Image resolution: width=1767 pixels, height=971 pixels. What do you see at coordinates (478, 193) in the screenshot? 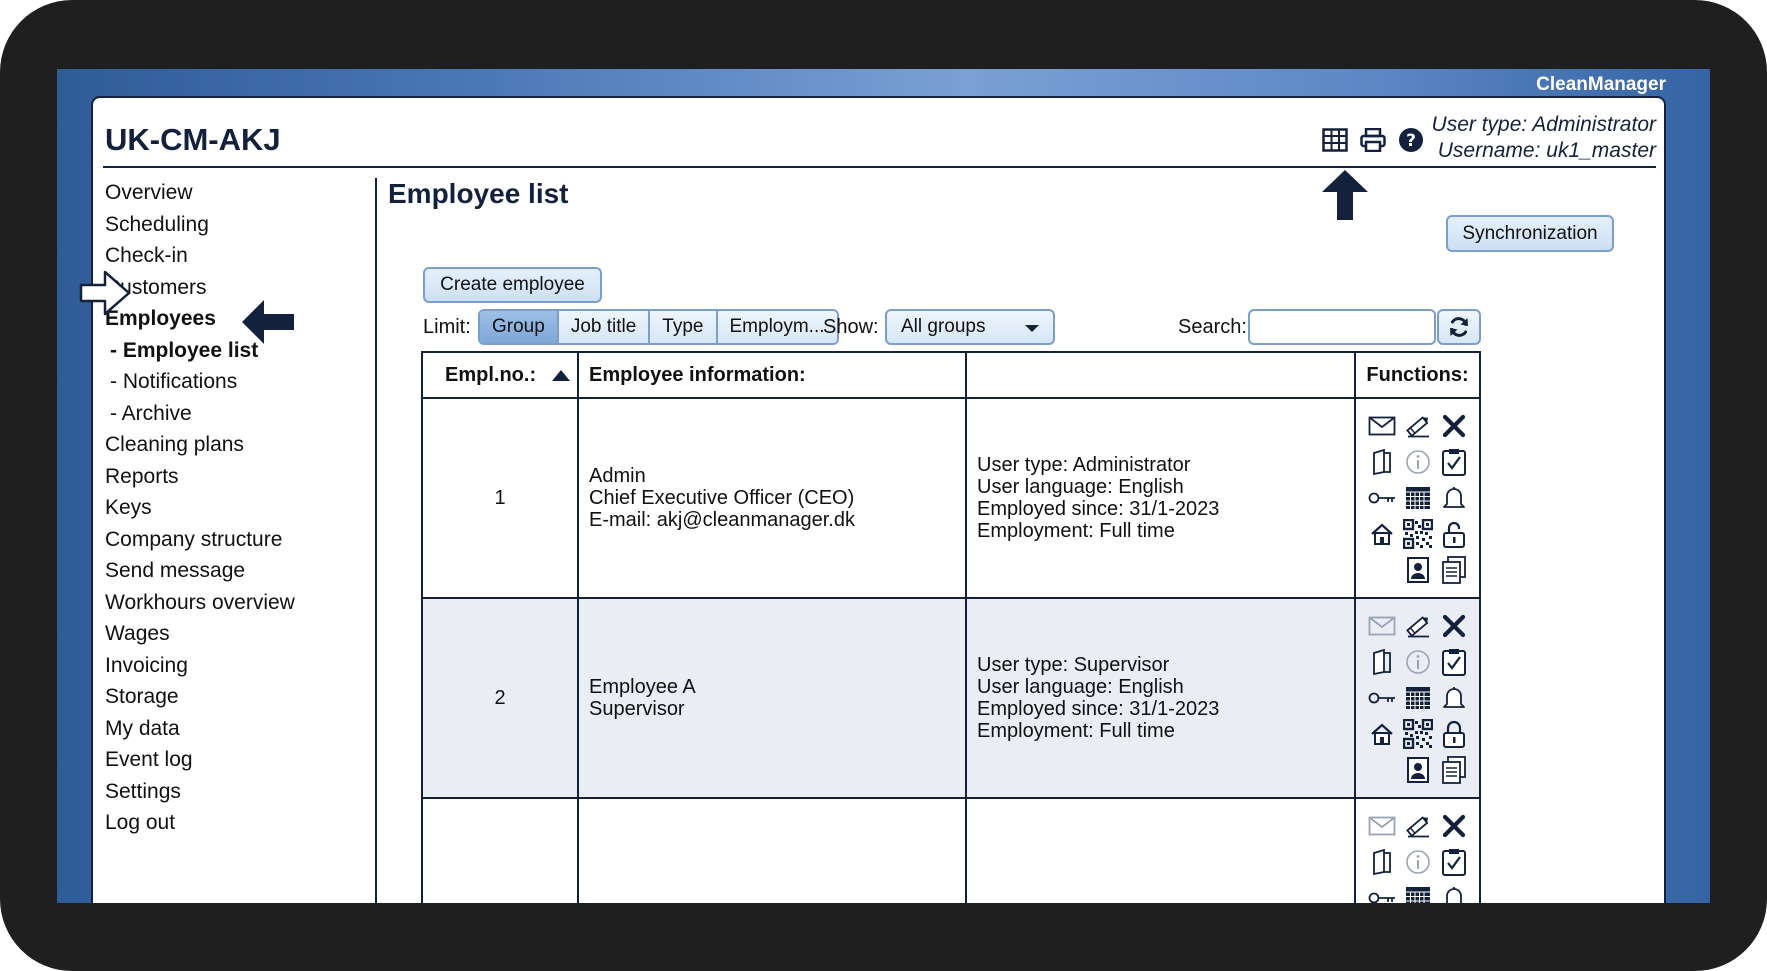
I see `page-title: Employee list` at bounding box center [478, 193].